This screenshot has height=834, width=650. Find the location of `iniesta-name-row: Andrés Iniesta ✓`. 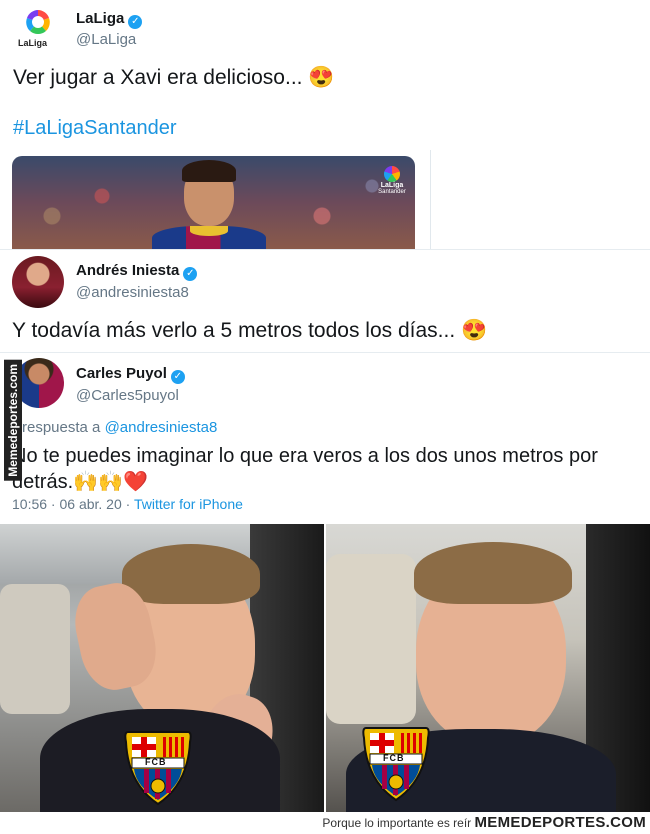

iniesta-name-row: Andrés Iniesta ✓ is located at coordinates (137, 271).